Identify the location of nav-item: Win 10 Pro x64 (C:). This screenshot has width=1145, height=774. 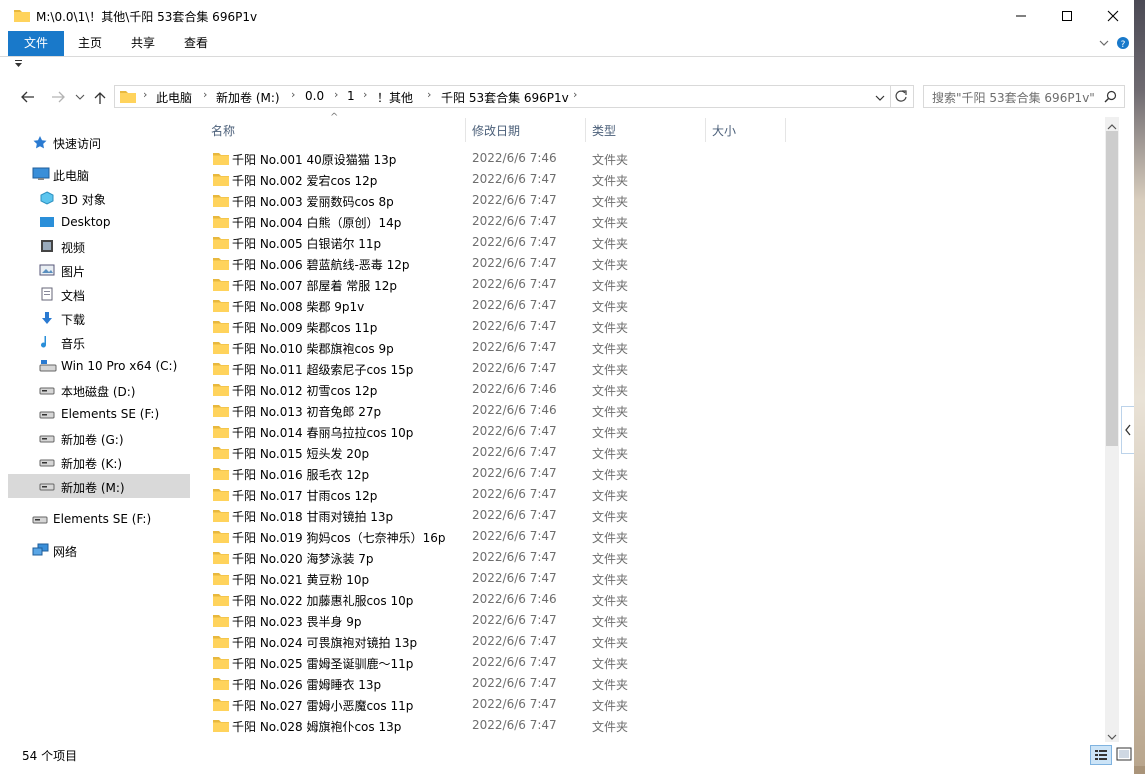
(99, 366).